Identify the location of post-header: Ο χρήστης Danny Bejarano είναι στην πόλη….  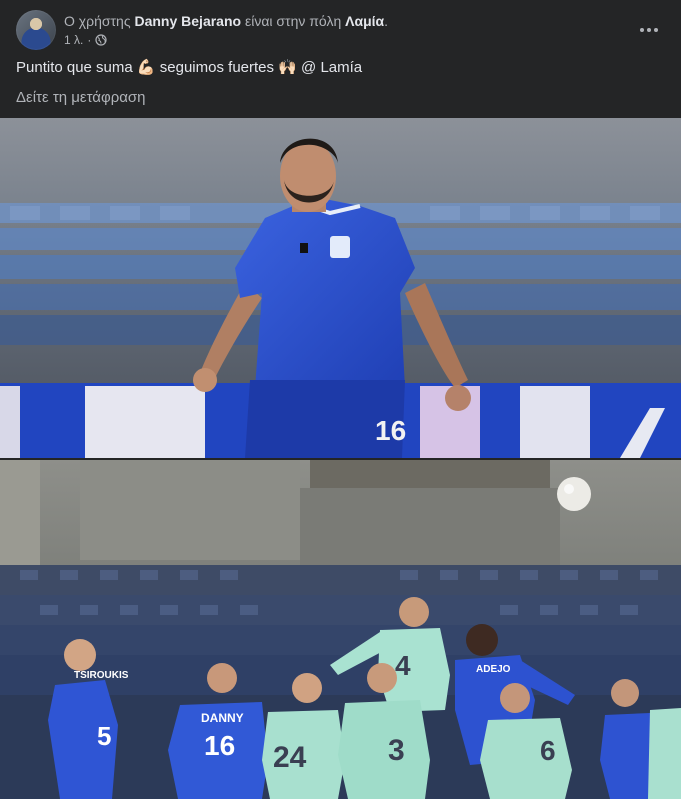
(340, 30).